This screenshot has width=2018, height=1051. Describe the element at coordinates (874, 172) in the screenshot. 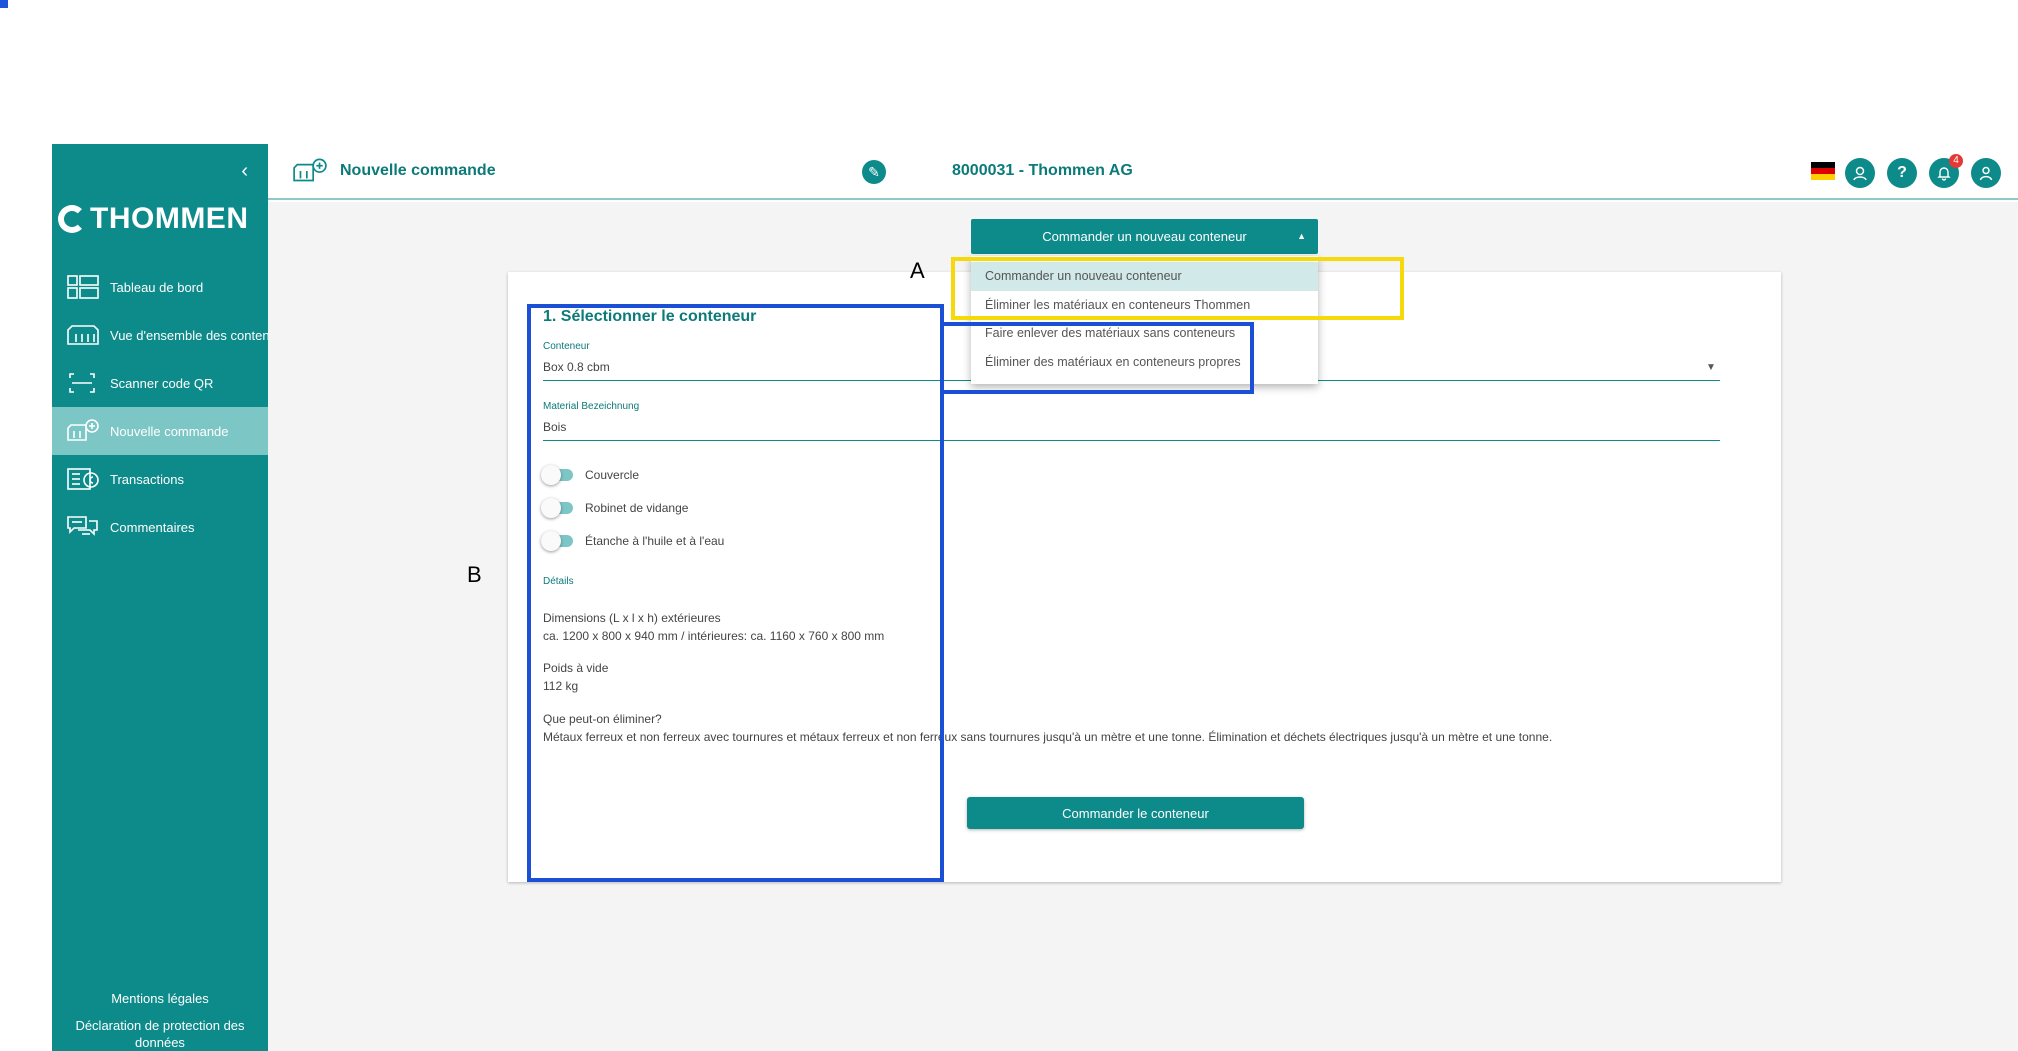

I see `edit-customer-icon: ✎` at that location.